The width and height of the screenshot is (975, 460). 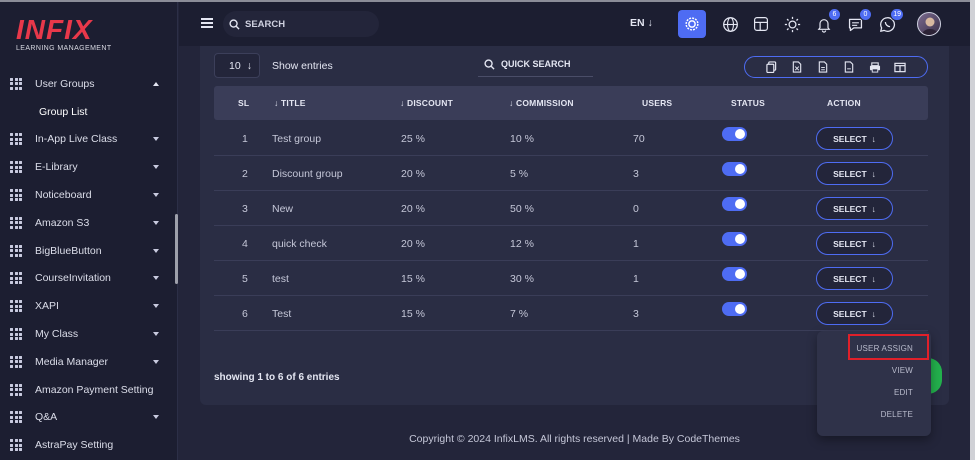 What do you see at coordinates (176, 249) in the screenshot?
I see `sidebar-scrollbar` at bounding box center [176, 249].